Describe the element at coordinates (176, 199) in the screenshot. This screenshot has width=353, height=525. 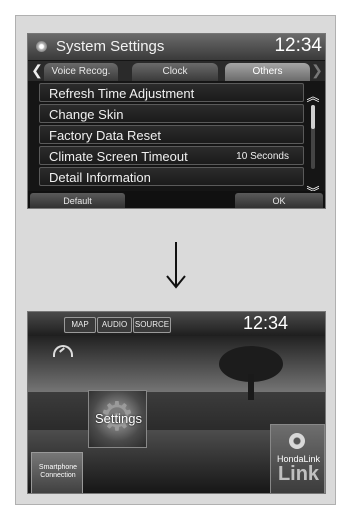
I see `footer-bar: Default OK` at that location.